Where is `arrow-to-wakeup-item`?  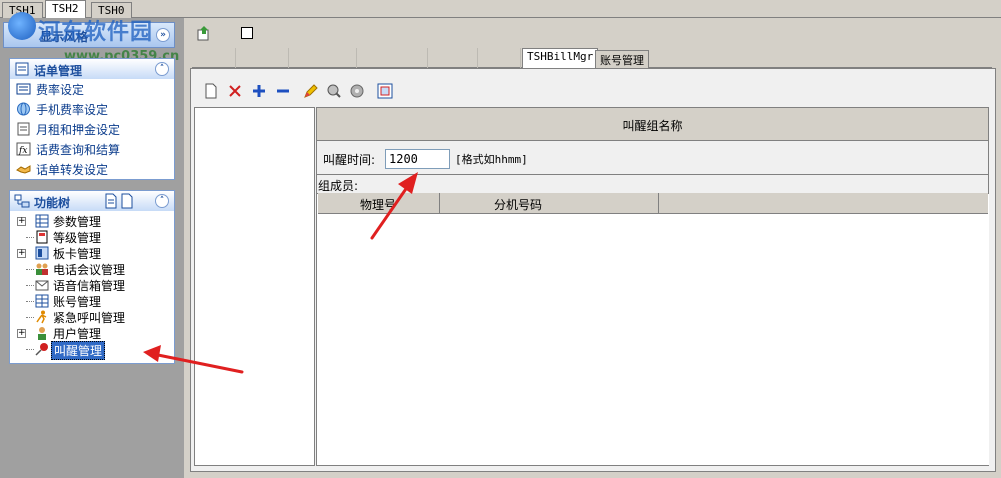 arrow-to-wakeup-item is located at coordinates (193, 359).